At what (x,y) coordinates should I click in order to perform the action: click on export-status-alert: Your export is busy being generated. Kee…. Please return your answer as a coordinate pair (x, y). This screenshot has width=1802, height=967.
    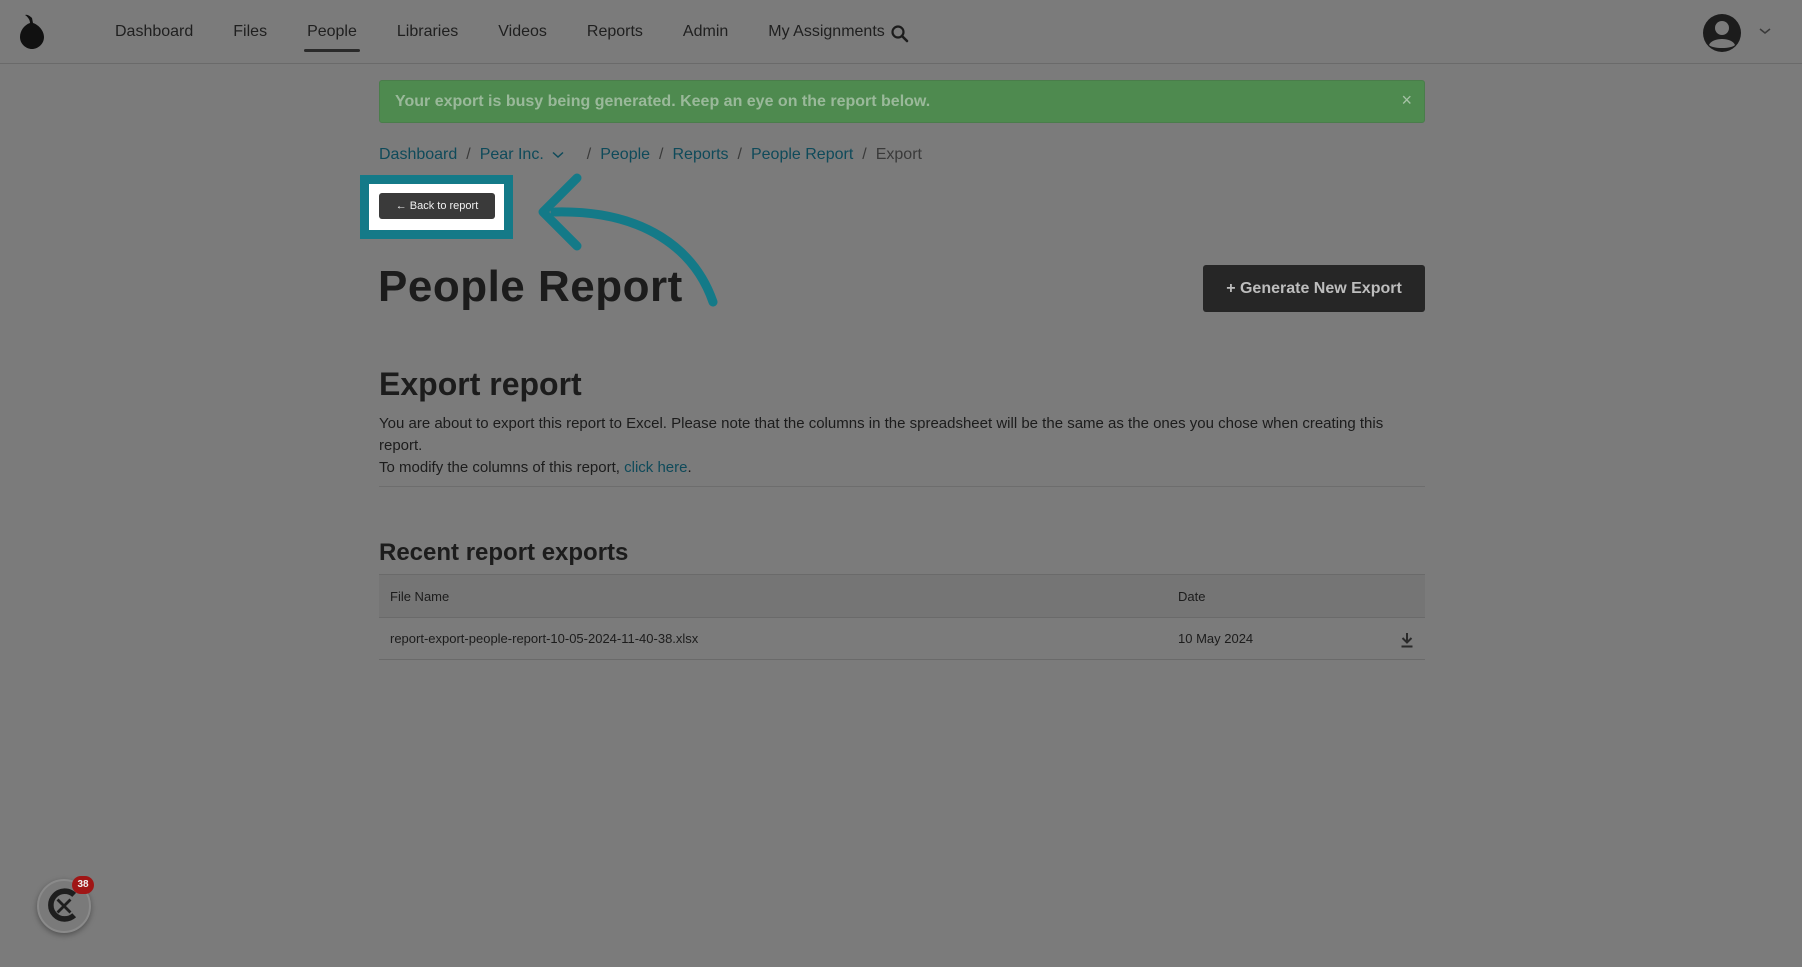
    Looking at the image, I should click on (902, 101).